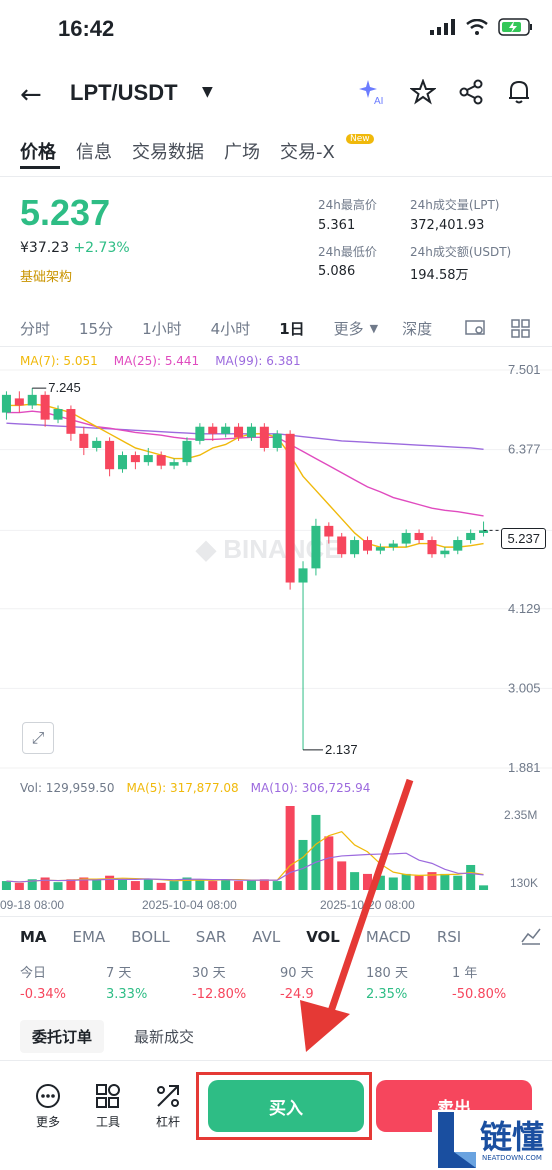  Describe the element at coordinates (38, 151) in the screenshot. I see `tab-price: 价格` at that location.